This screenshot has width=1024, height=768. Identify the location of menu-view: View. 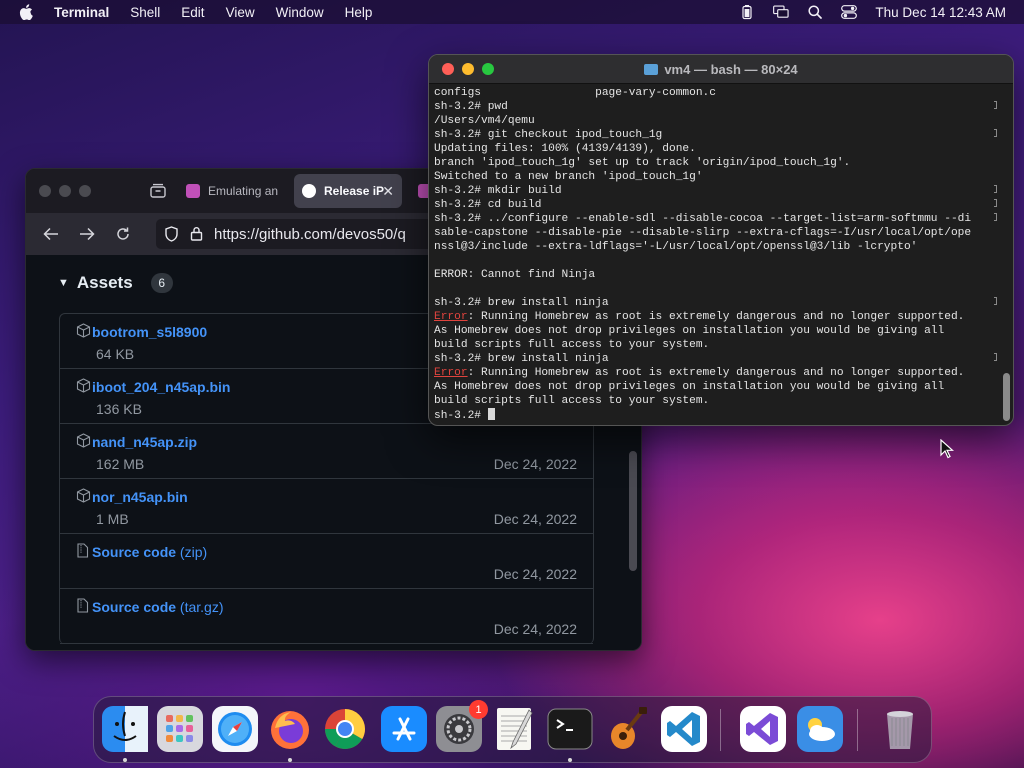
(240, 12).